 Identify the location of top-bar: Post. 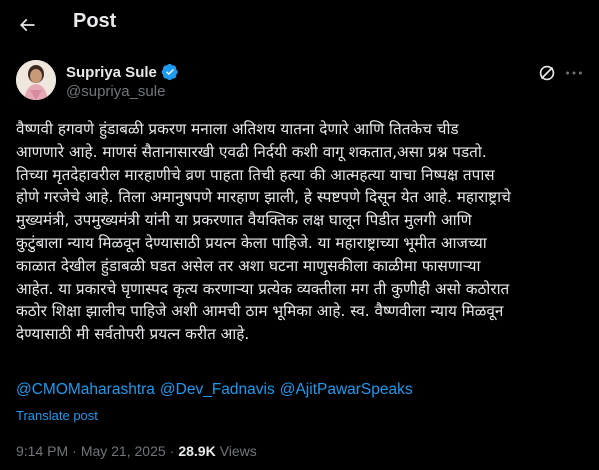
(299, 25).